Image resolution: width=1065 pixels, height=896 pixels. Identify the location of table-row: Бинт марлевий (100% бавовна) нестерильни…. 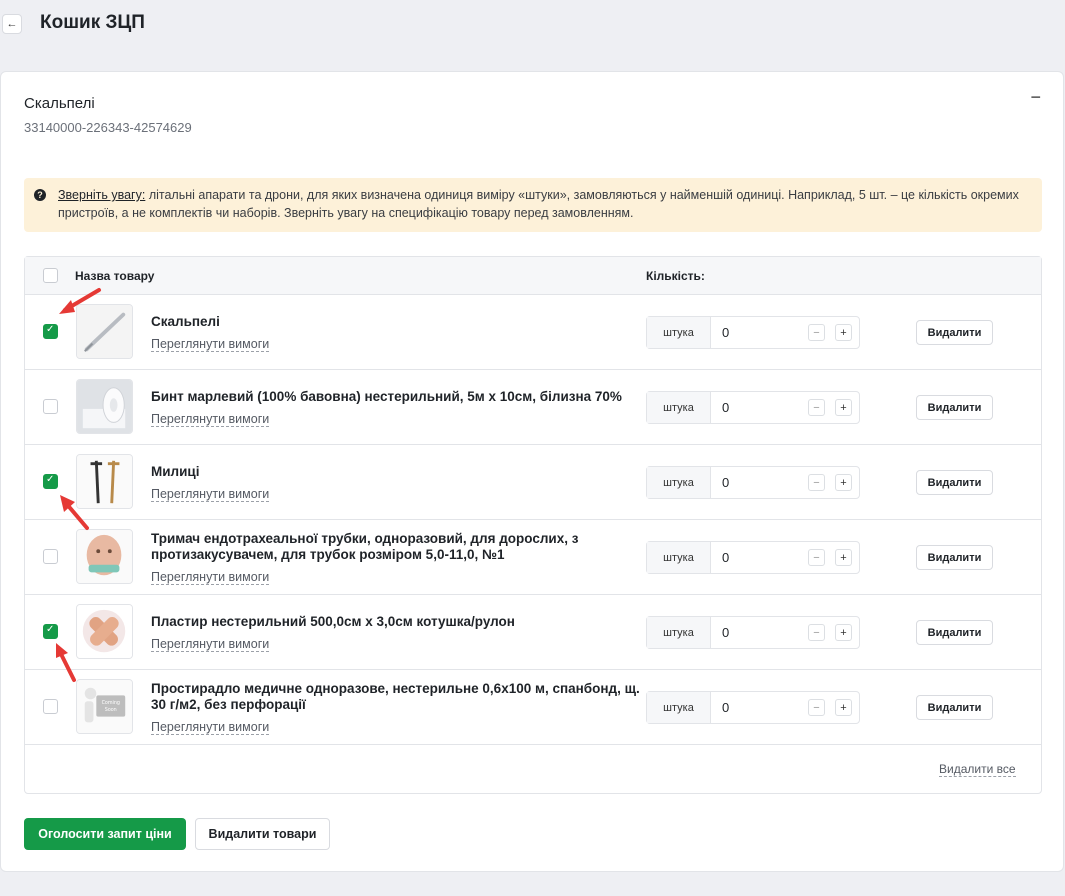
(533, 407).